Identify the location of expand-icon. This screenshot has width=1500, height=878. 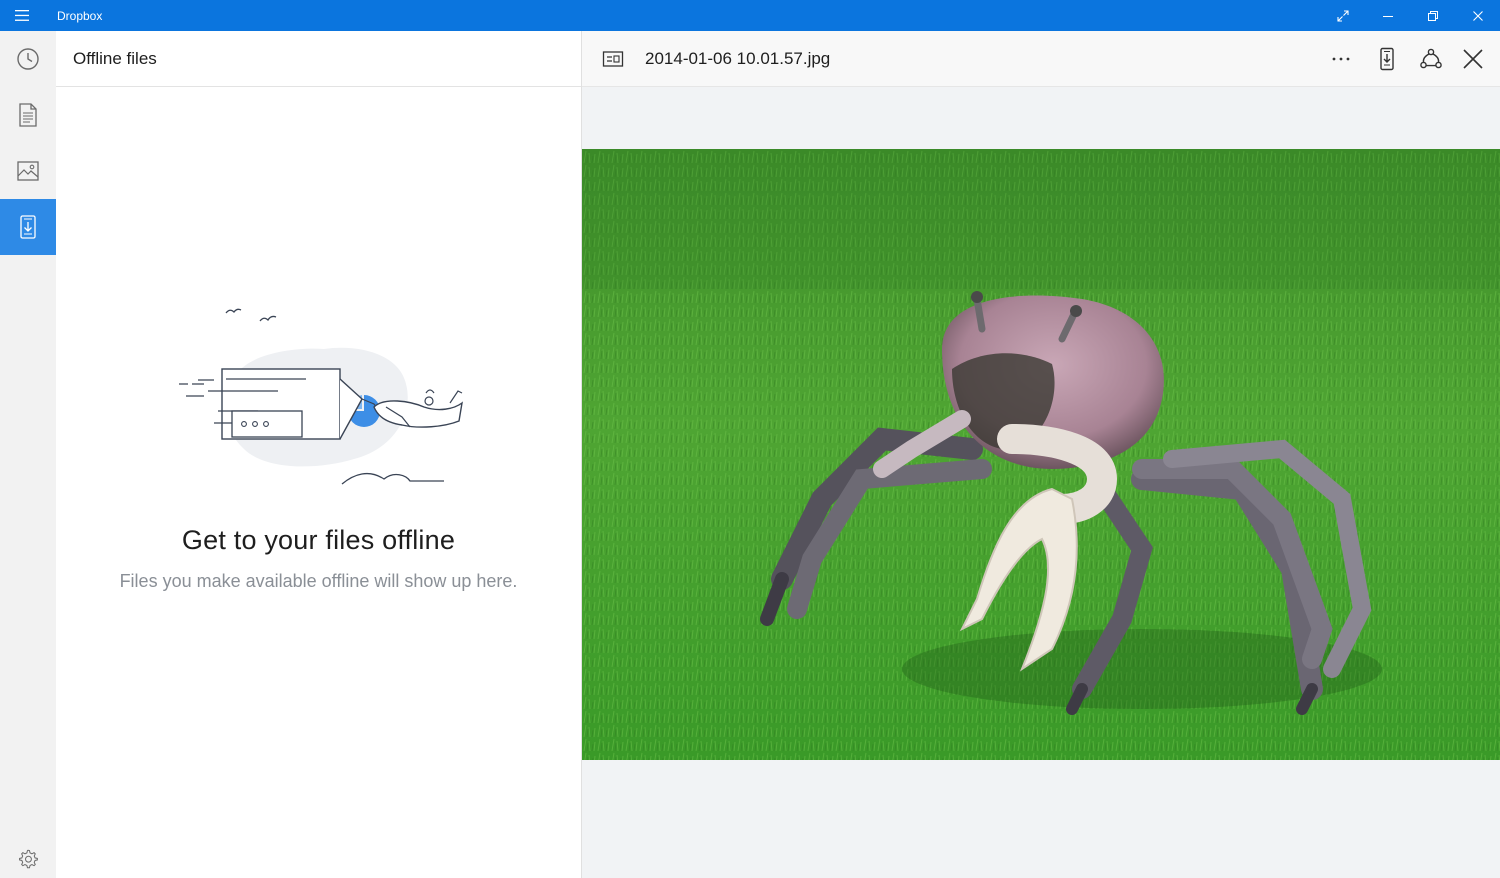
(1342, 15).